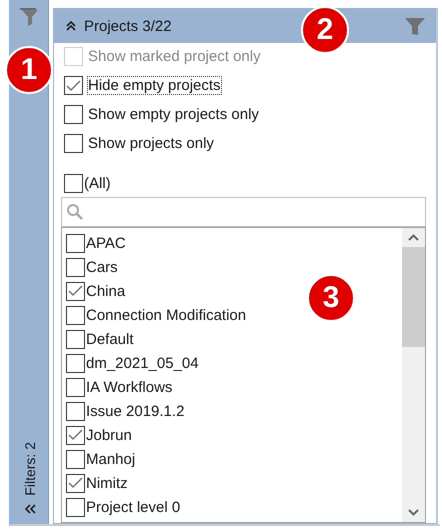  What do you see at coordinates (71, 26) in the screenshot?
I see `collapse-icon` at bounding box center [71, 26].